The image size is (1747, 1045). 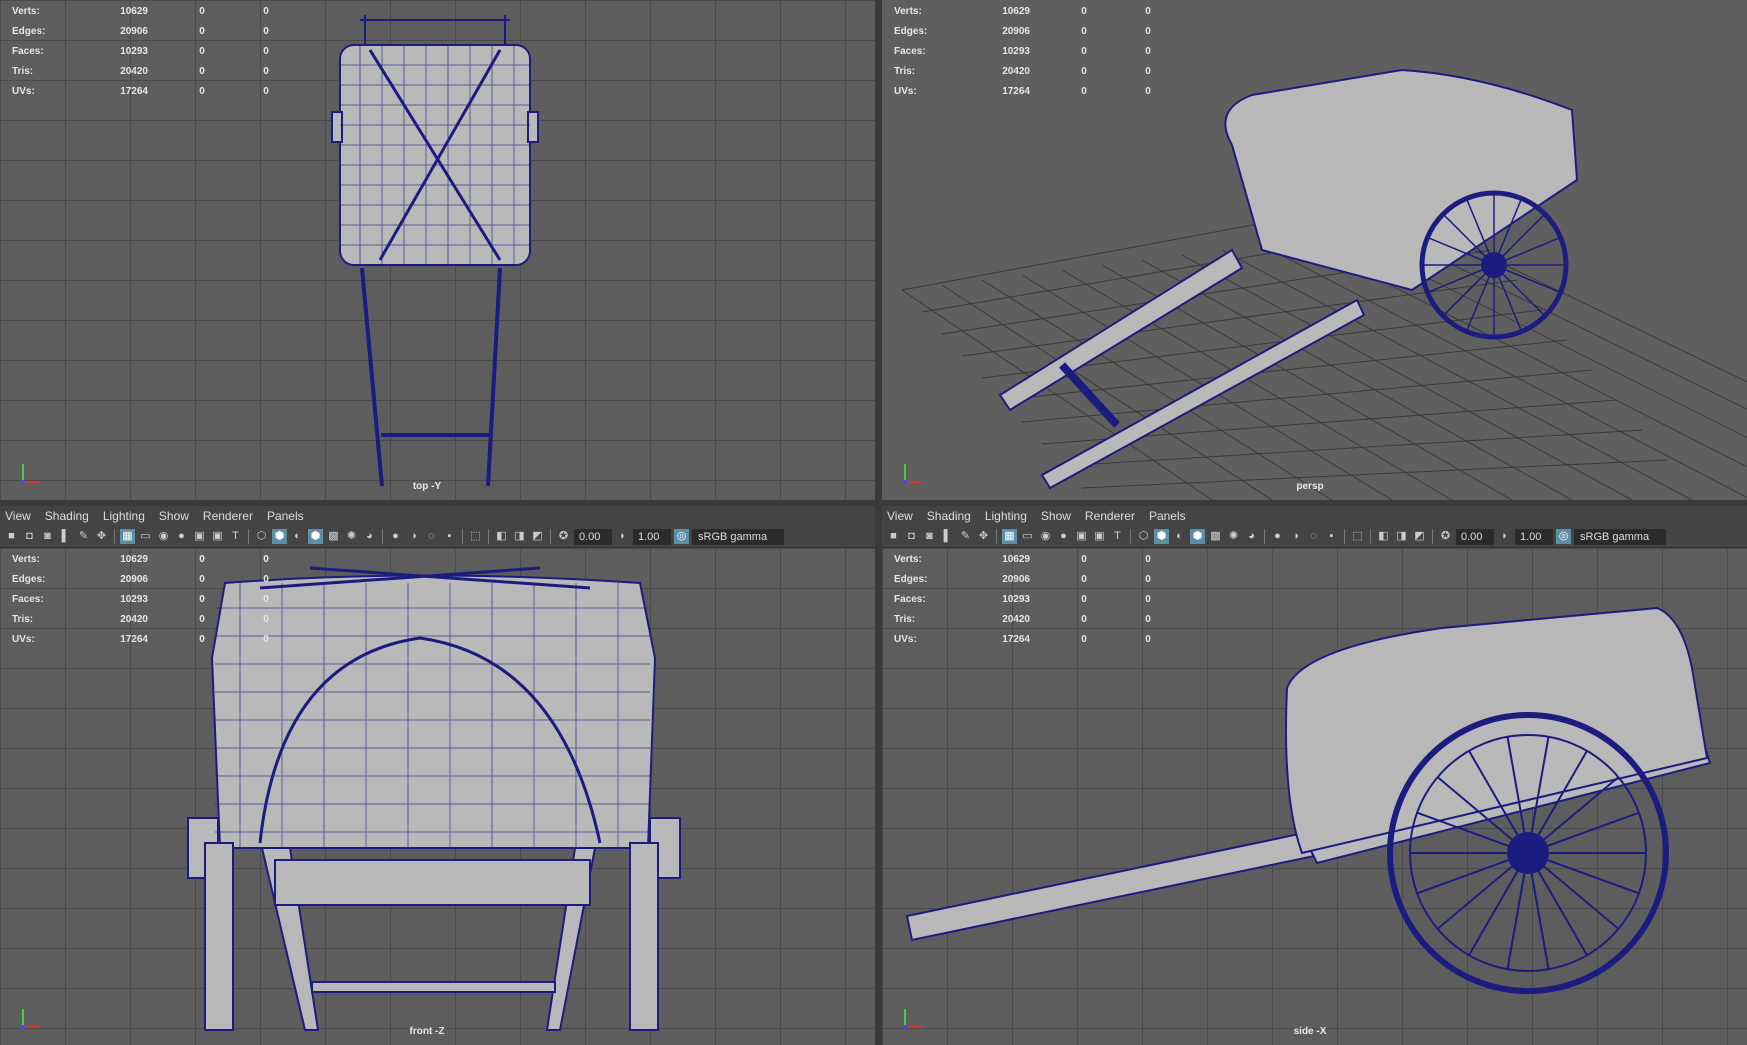 I want to click on hud-components: 0, so click(x=1148, y=619).